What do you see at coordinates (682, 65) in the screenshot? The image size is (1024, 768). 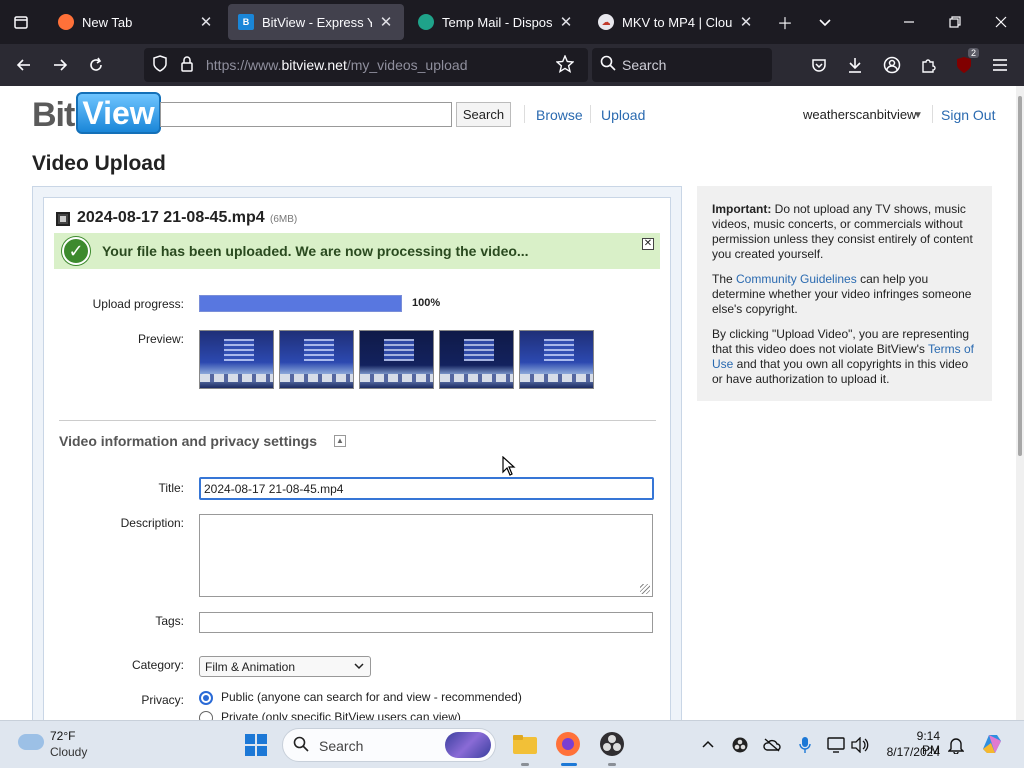 I see `browser-search-bar: Search` at bounding box center [682, 65].